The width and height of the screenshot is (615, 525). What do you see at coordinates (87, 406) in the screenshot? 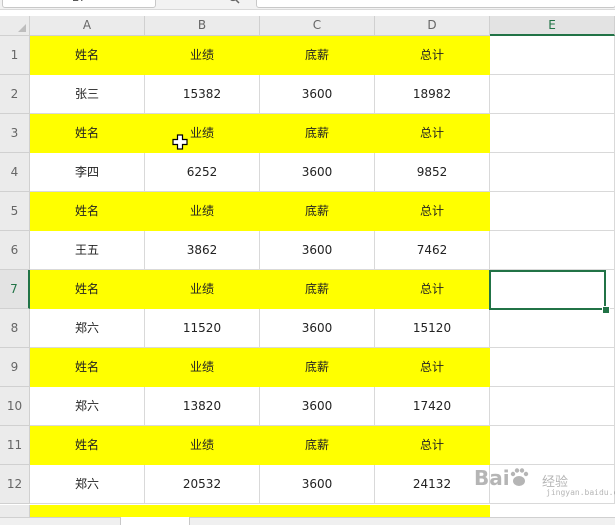
I see `cell-a10: 郑六` at bounding box center [87, 406].